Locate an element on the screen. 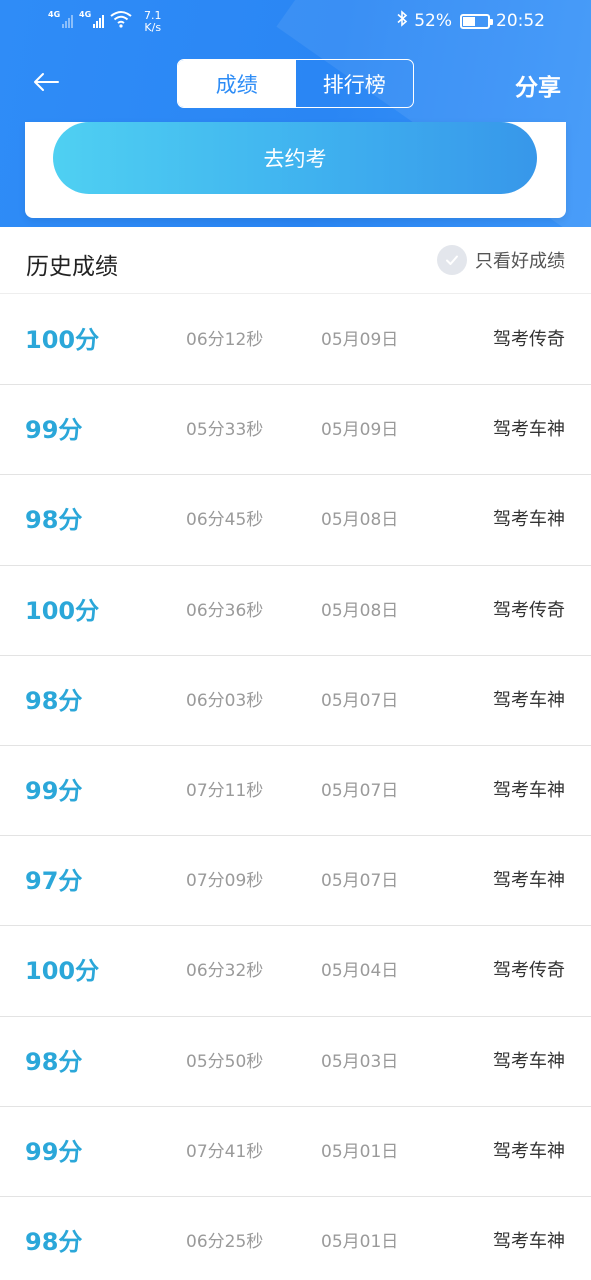 This screenshot has width=591, height=1280. back-arrow-icon is located at coordinates (46, 82).